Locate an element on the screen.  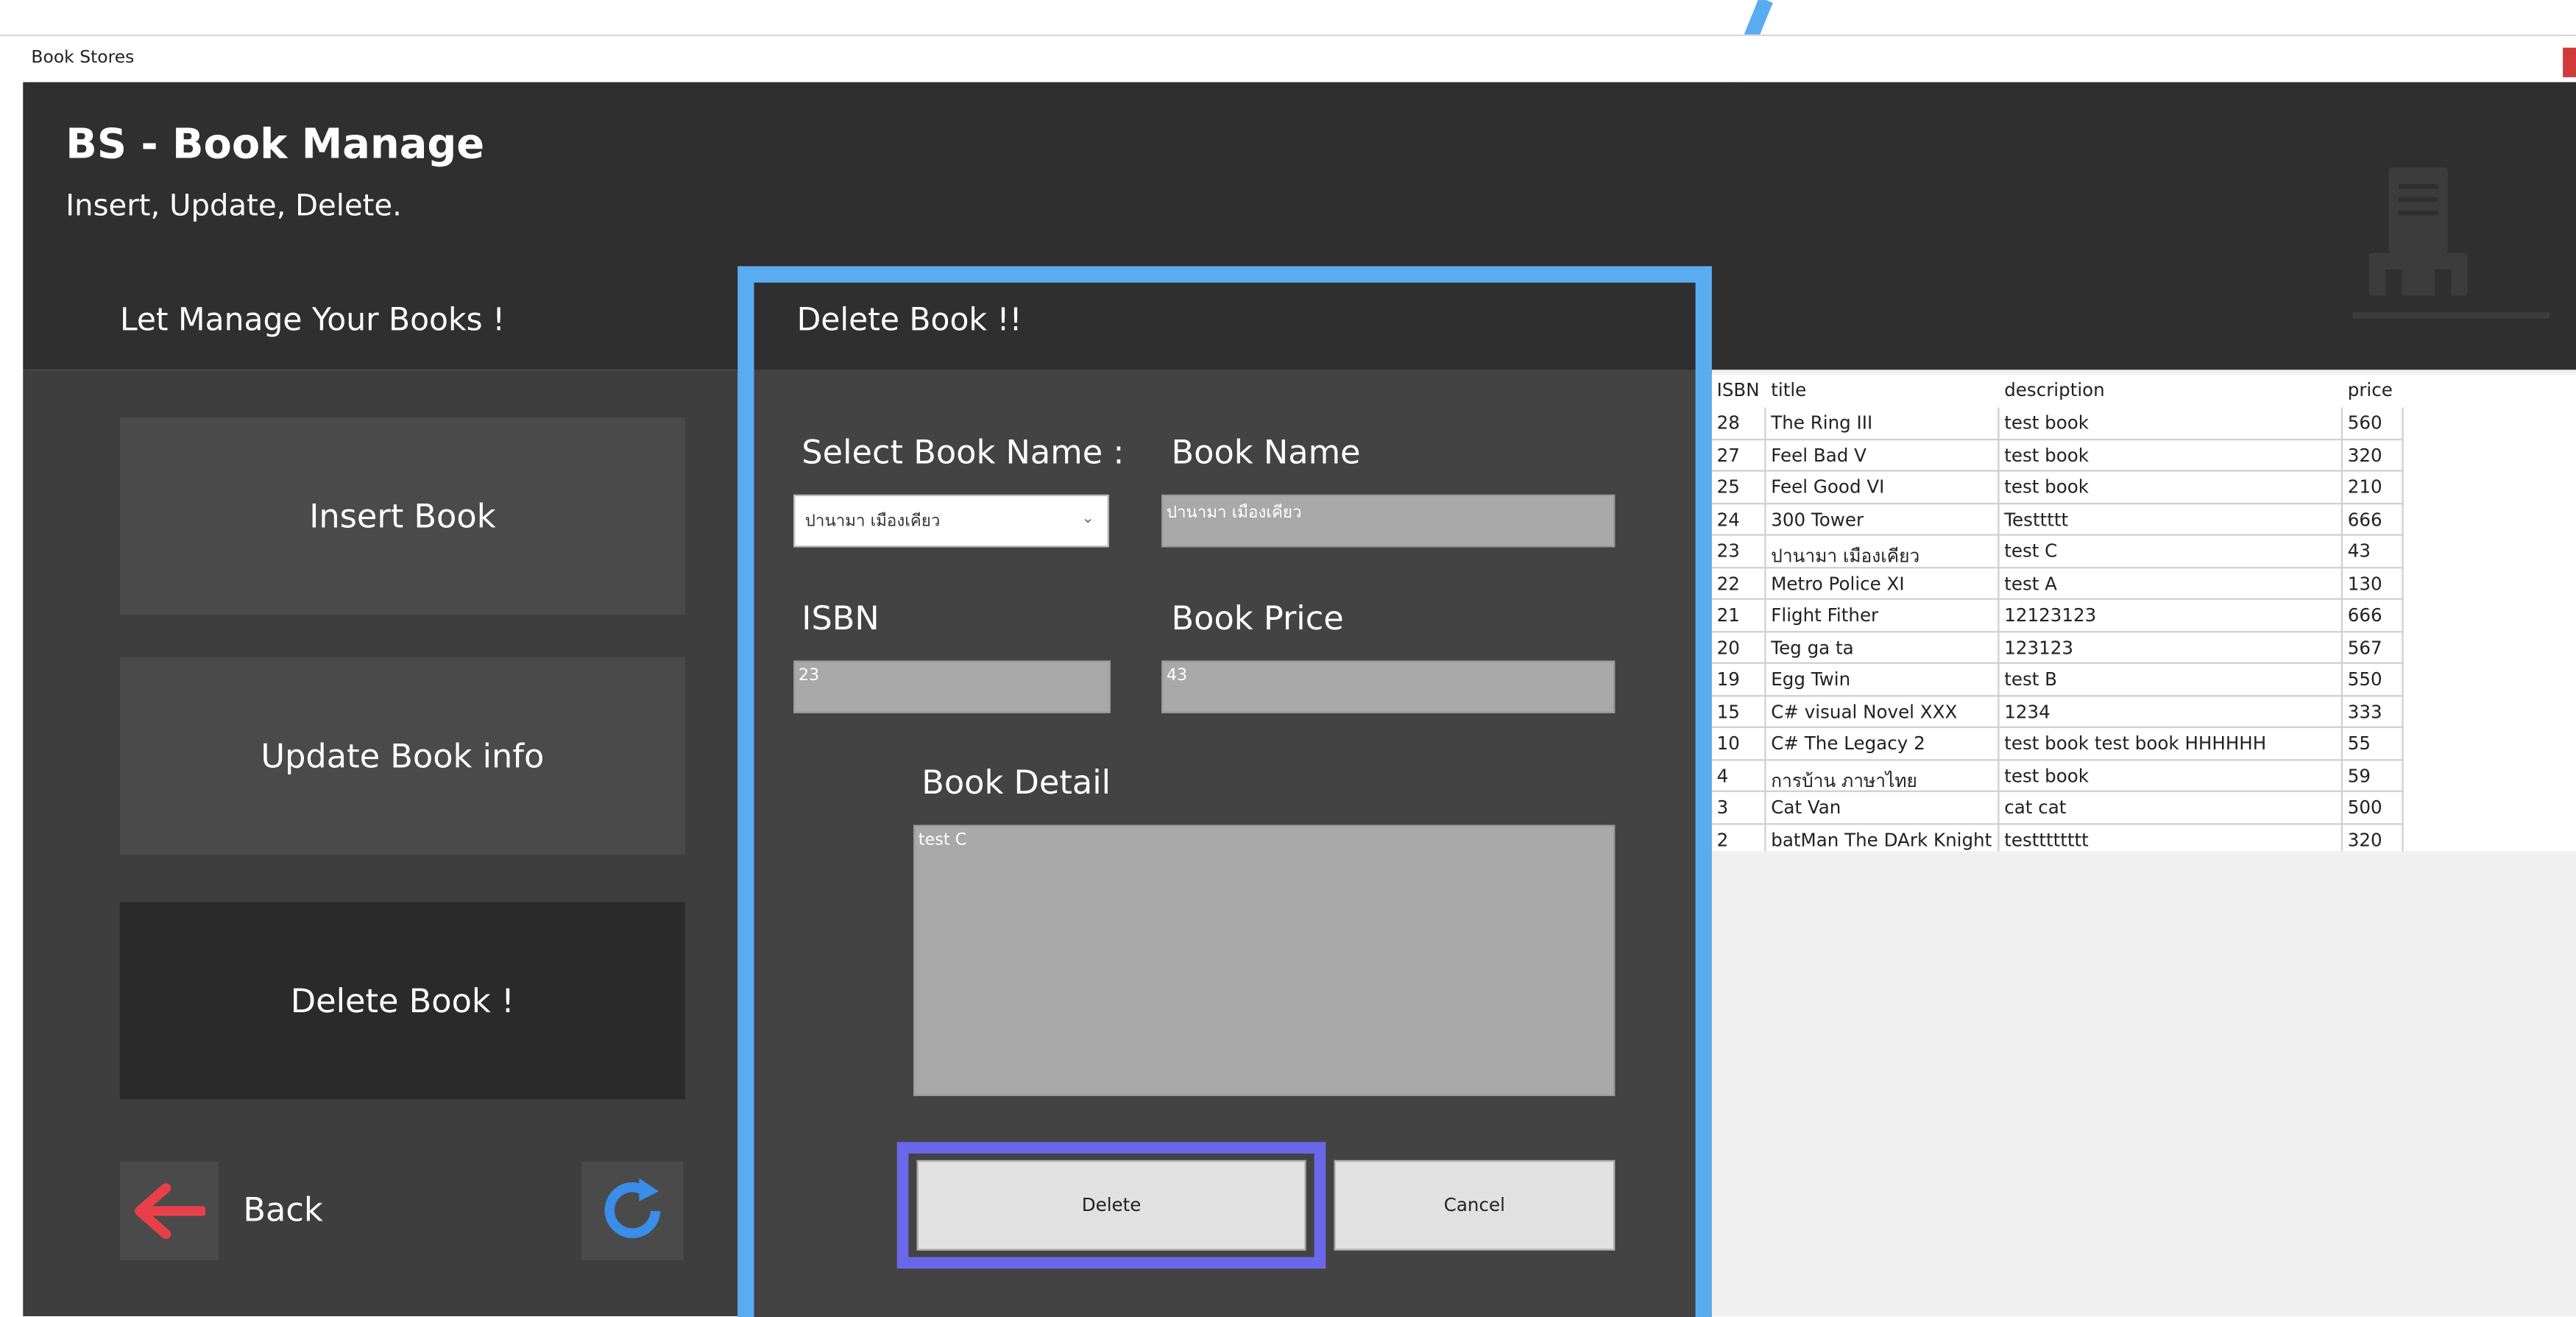
window-title: Book Stores is located at coordinates (83, 58).